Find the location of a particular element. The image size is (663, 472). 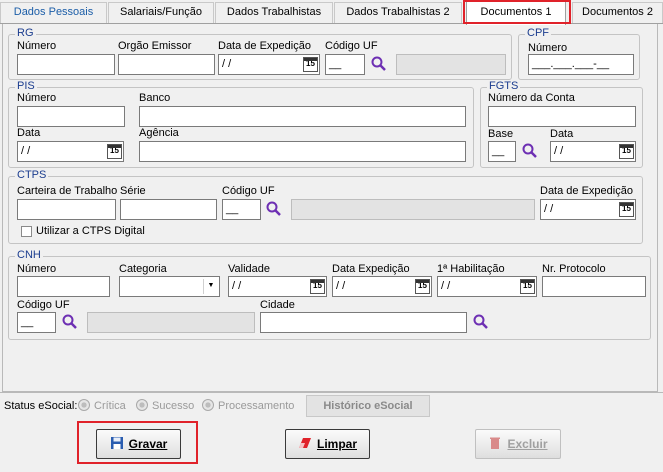

rg-codigo-uf-input: __ is located at coordinates (345, 64).